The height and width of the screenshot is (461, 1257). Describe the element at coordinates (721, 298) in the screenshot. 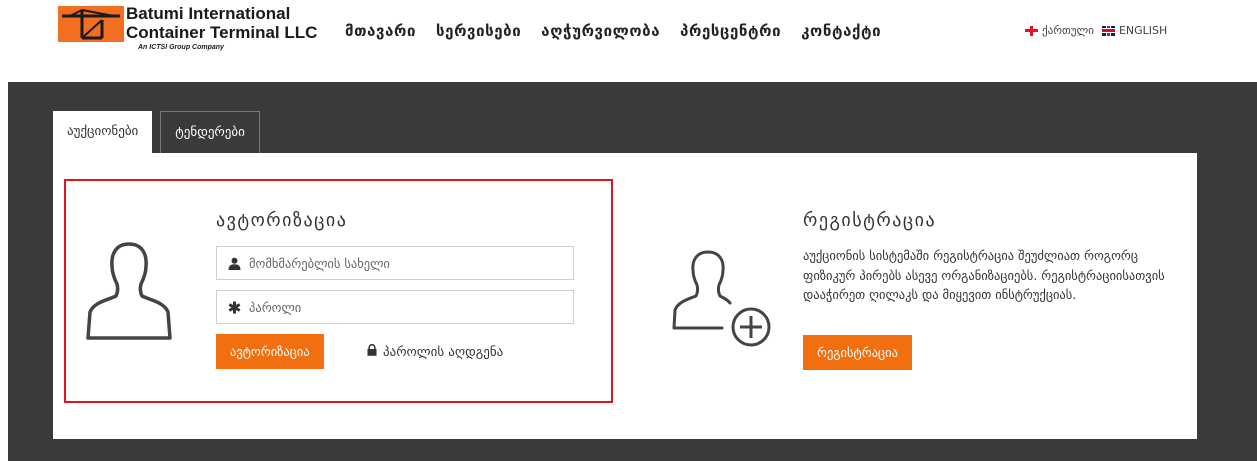

I see `add-user-icon` at that location.